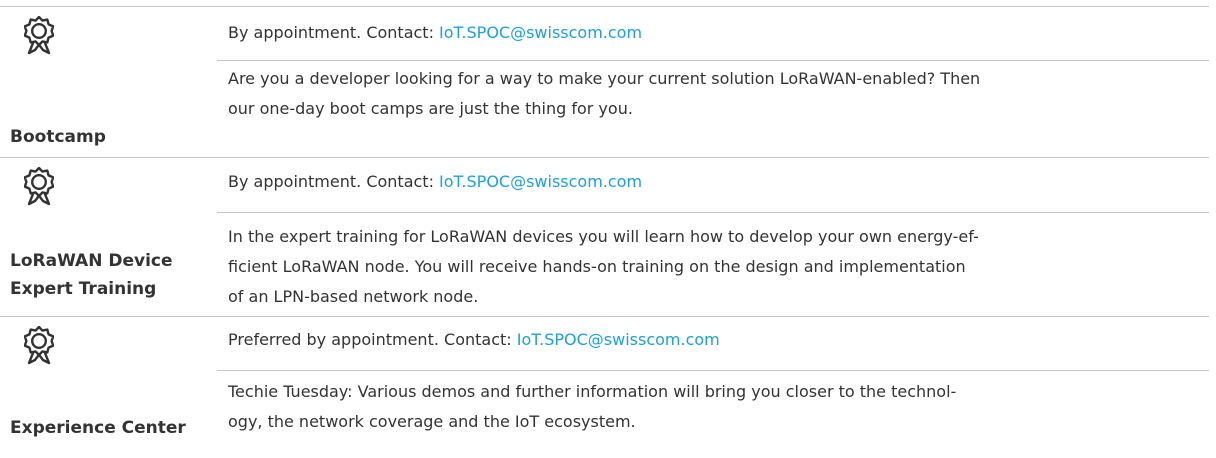  What do you see at coordinates (91, 275) in the screenshot?
I see `offering-name: LoRaWAN Device Expert Training` at bounding box center [91, 275].